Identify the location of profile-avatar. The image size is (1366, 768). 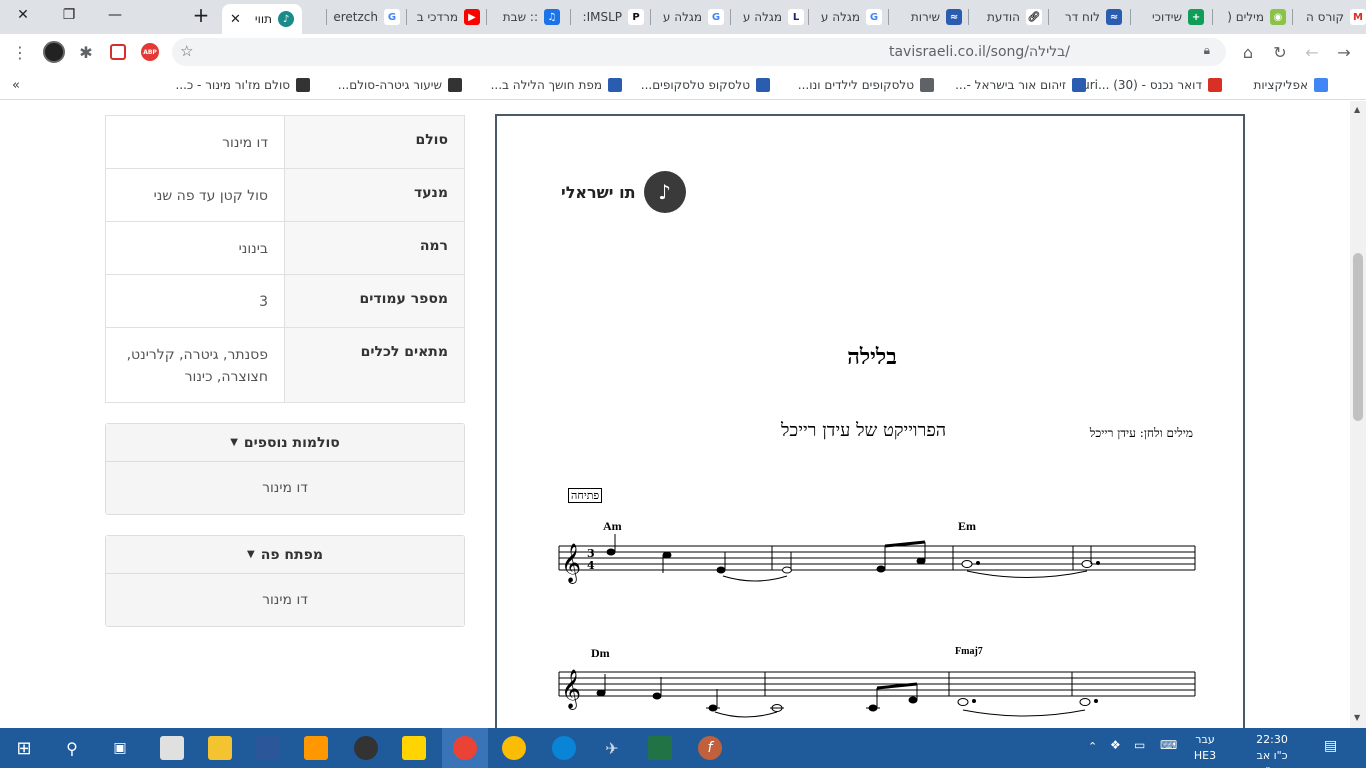
(54, 52).